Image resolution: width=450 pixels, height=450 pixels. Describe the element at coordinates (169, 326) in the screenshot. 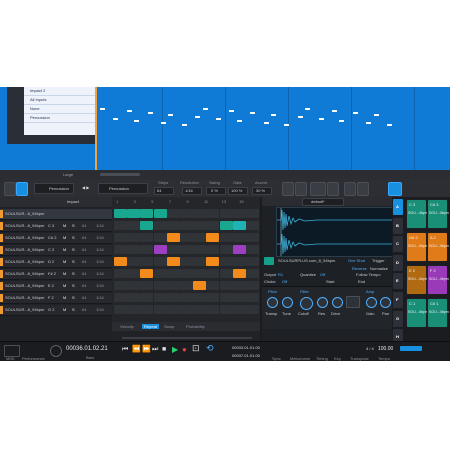

I see `lane-tab: Swap` at that location.